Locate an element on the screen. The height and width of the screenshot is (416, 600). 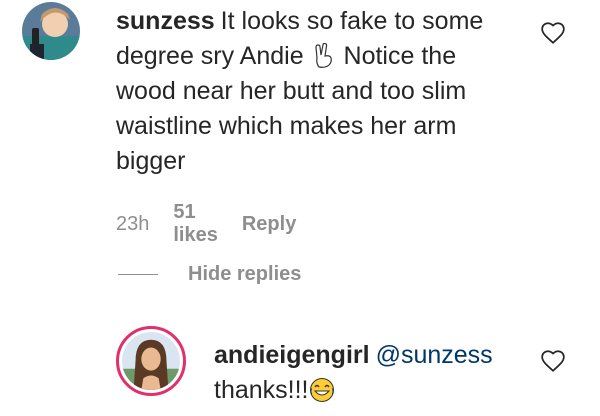
reply-mention-link: @sunzess is located at coordinates (434, 355).